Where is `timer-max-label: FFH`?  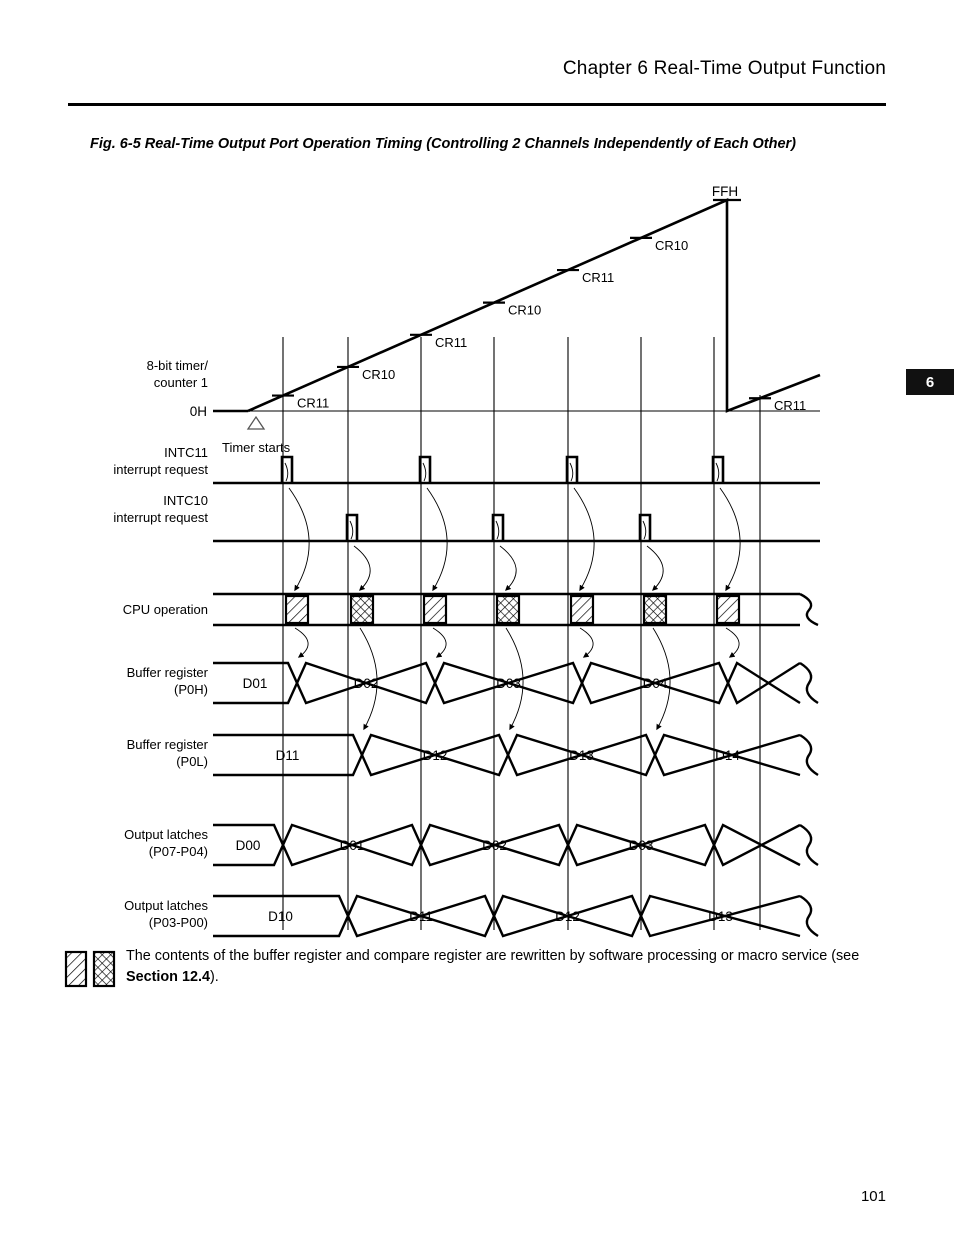
timer-max-label: FFH is located at coordinates (725, 191).